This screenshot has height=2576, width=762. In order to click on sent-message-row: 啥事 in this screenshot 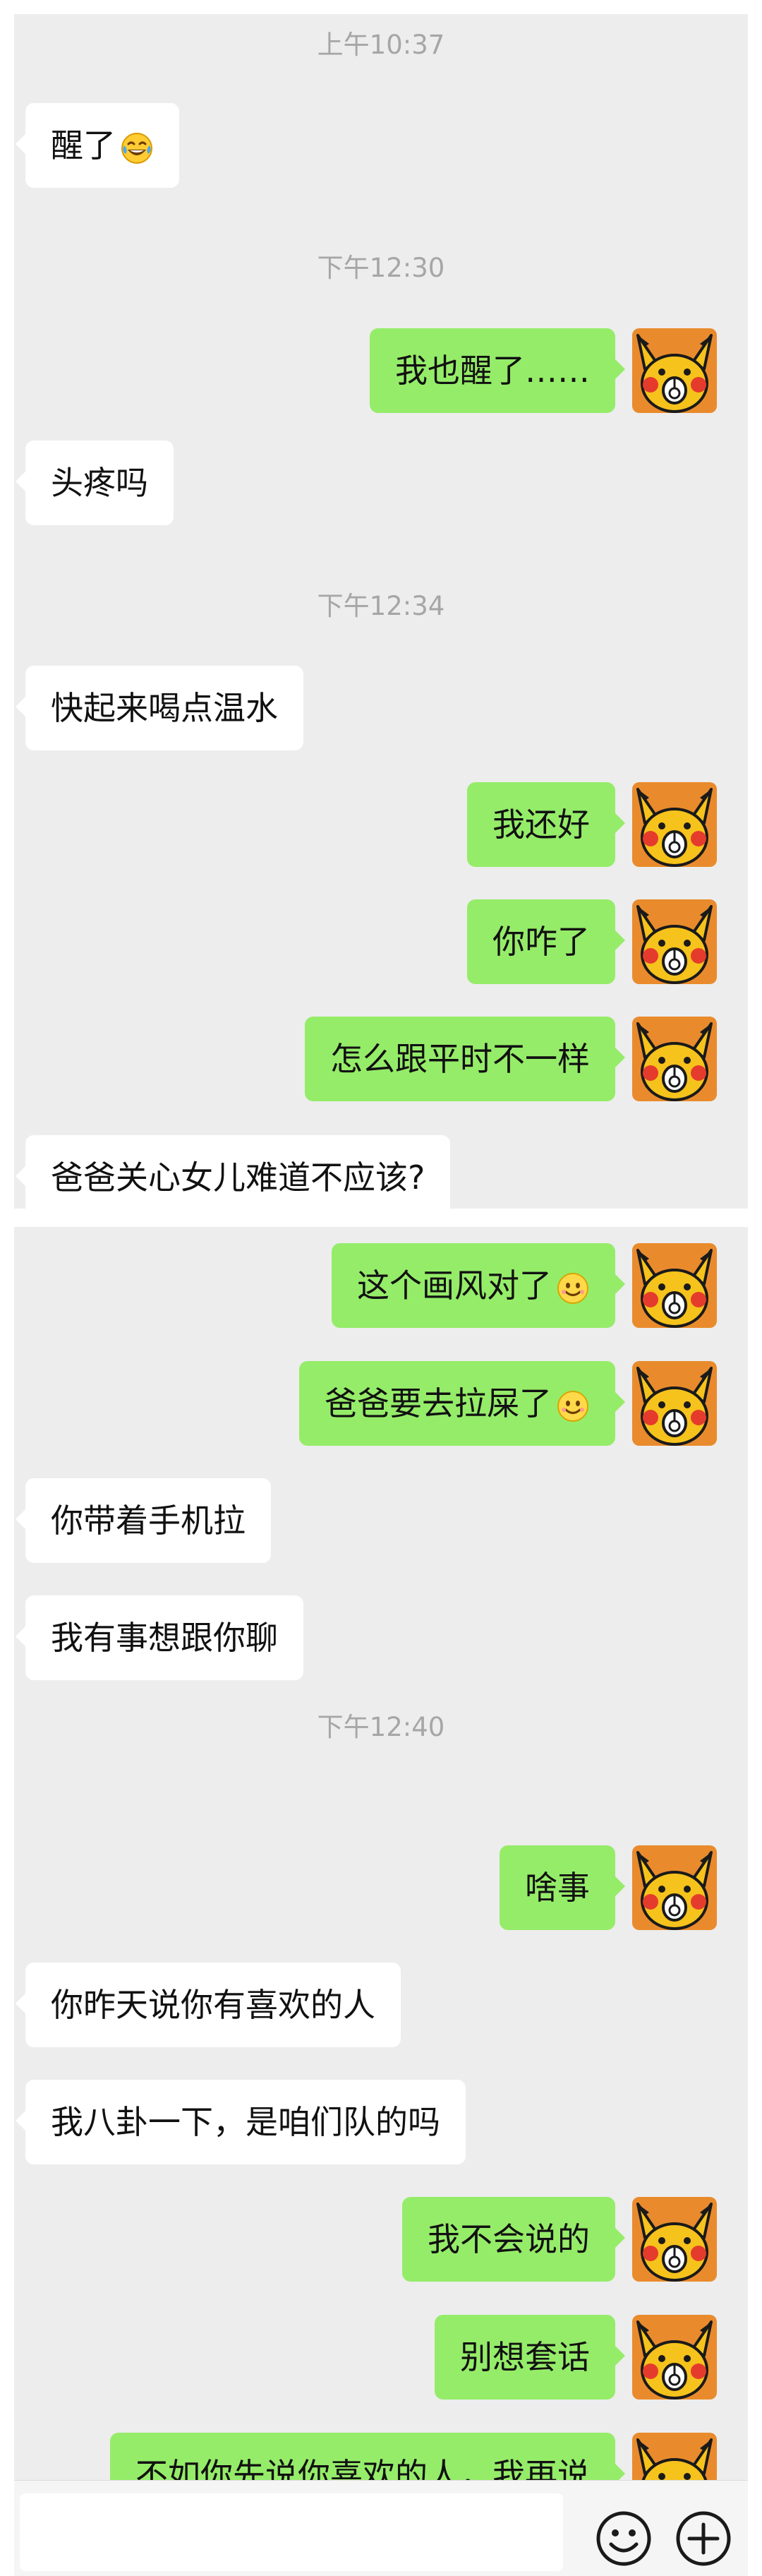, I will do `click(381, 1887)`.